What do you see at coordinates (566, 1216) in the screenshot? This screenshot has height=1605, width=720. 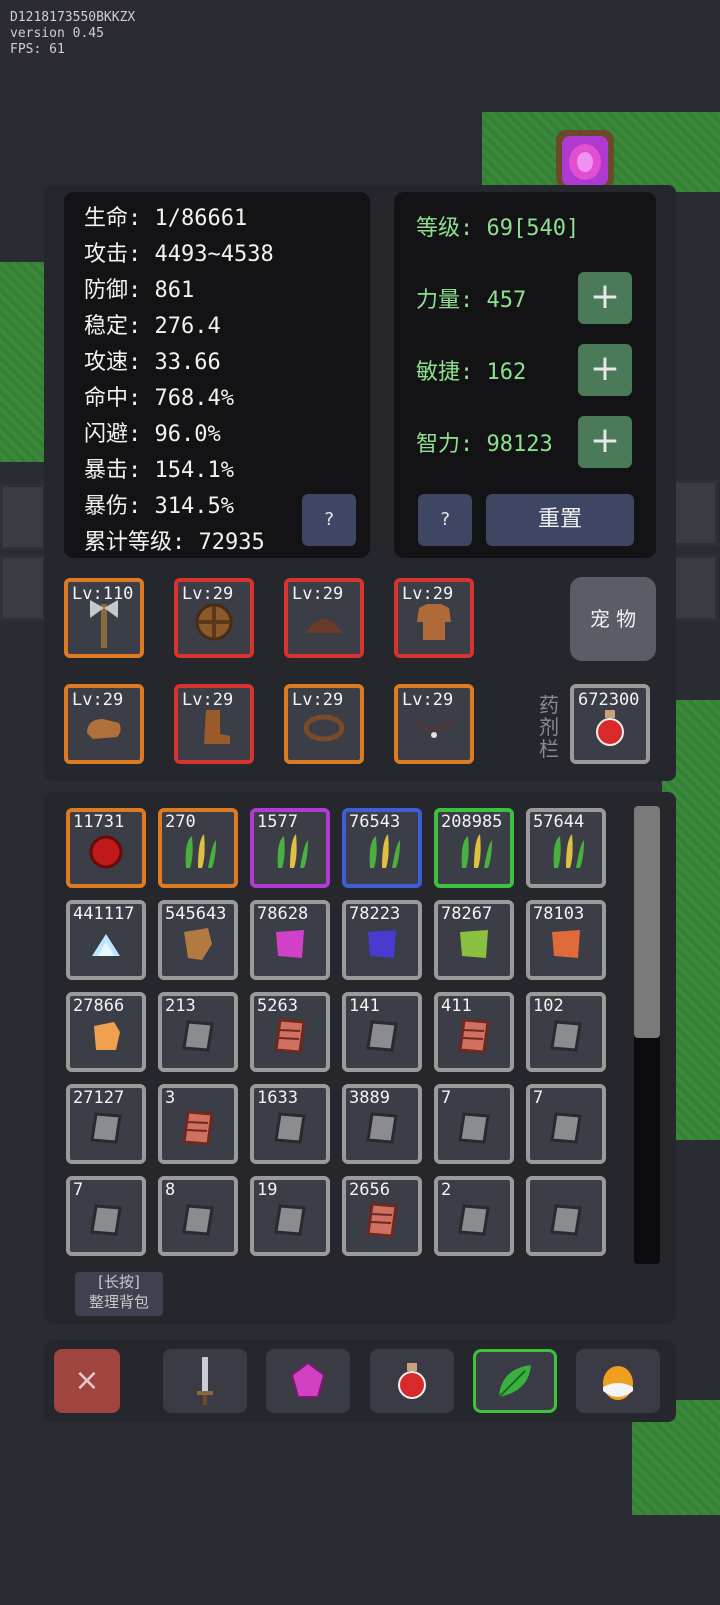 I see `inventory-slot` at bounding box center [566, 1216].